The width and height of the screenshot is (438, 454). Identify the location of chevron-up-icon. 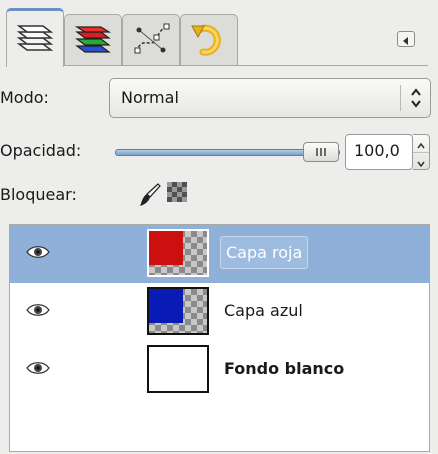
(421, 143).